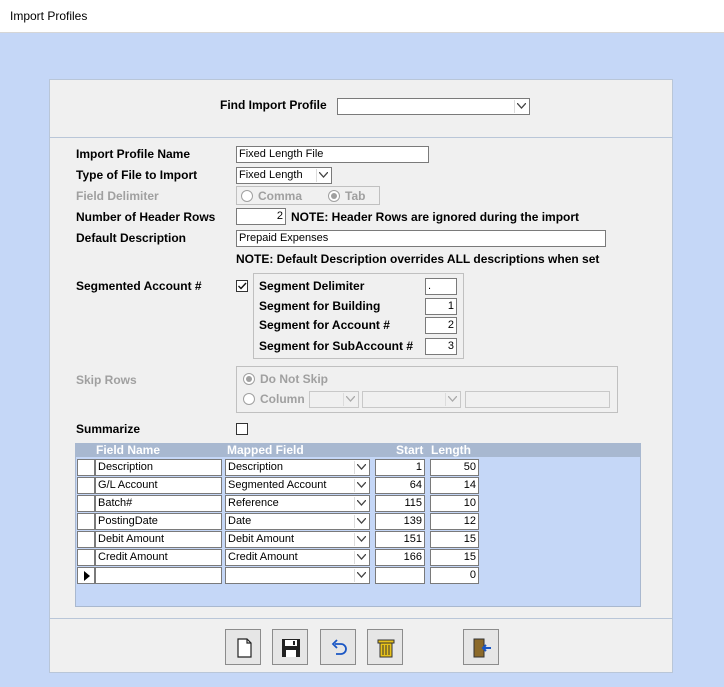 The width and height of the screenshot is (724, 687). Describe the element at coordinates (131, 238) in the screenshot. I see `default-desc-label: Default Description` at that location.